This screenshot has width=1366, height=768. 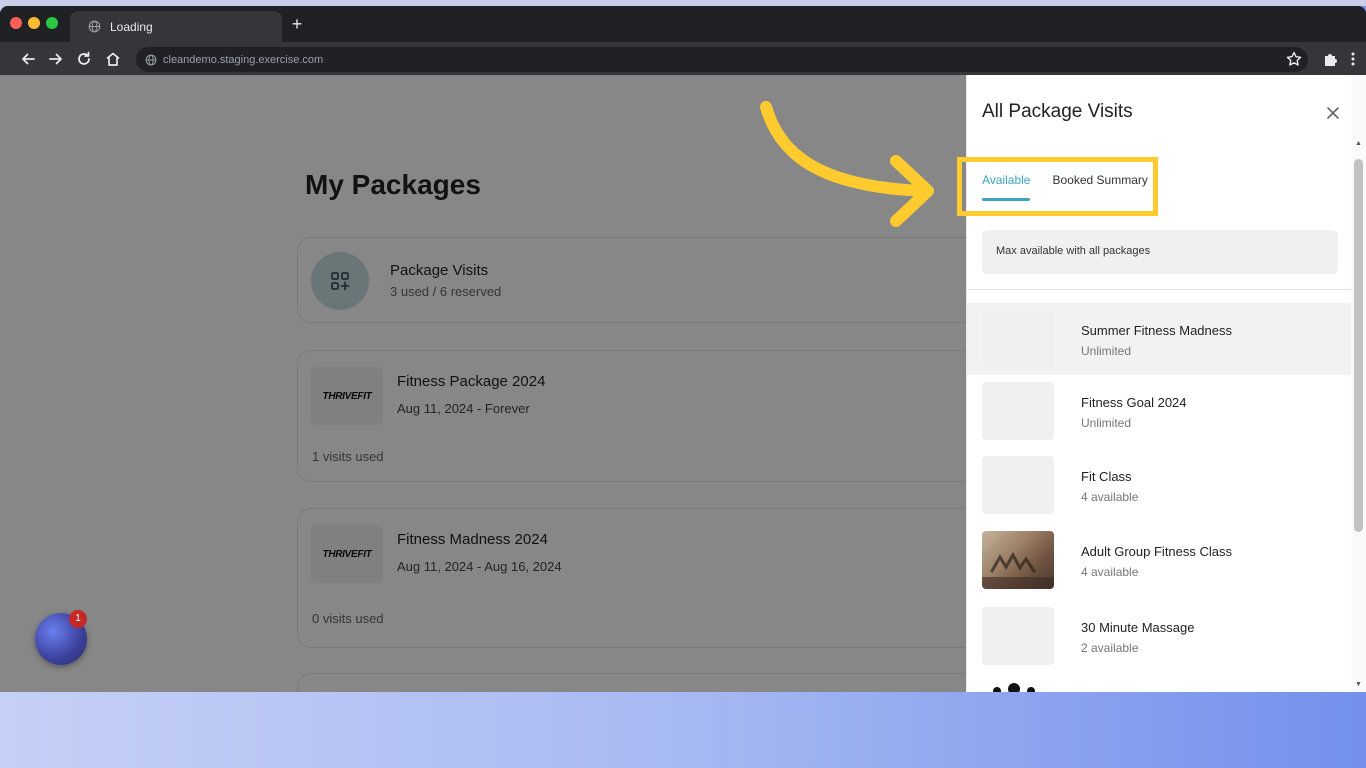 I want to click on visit-name: 30 Minute Massage, so click(x=1138, y=627).